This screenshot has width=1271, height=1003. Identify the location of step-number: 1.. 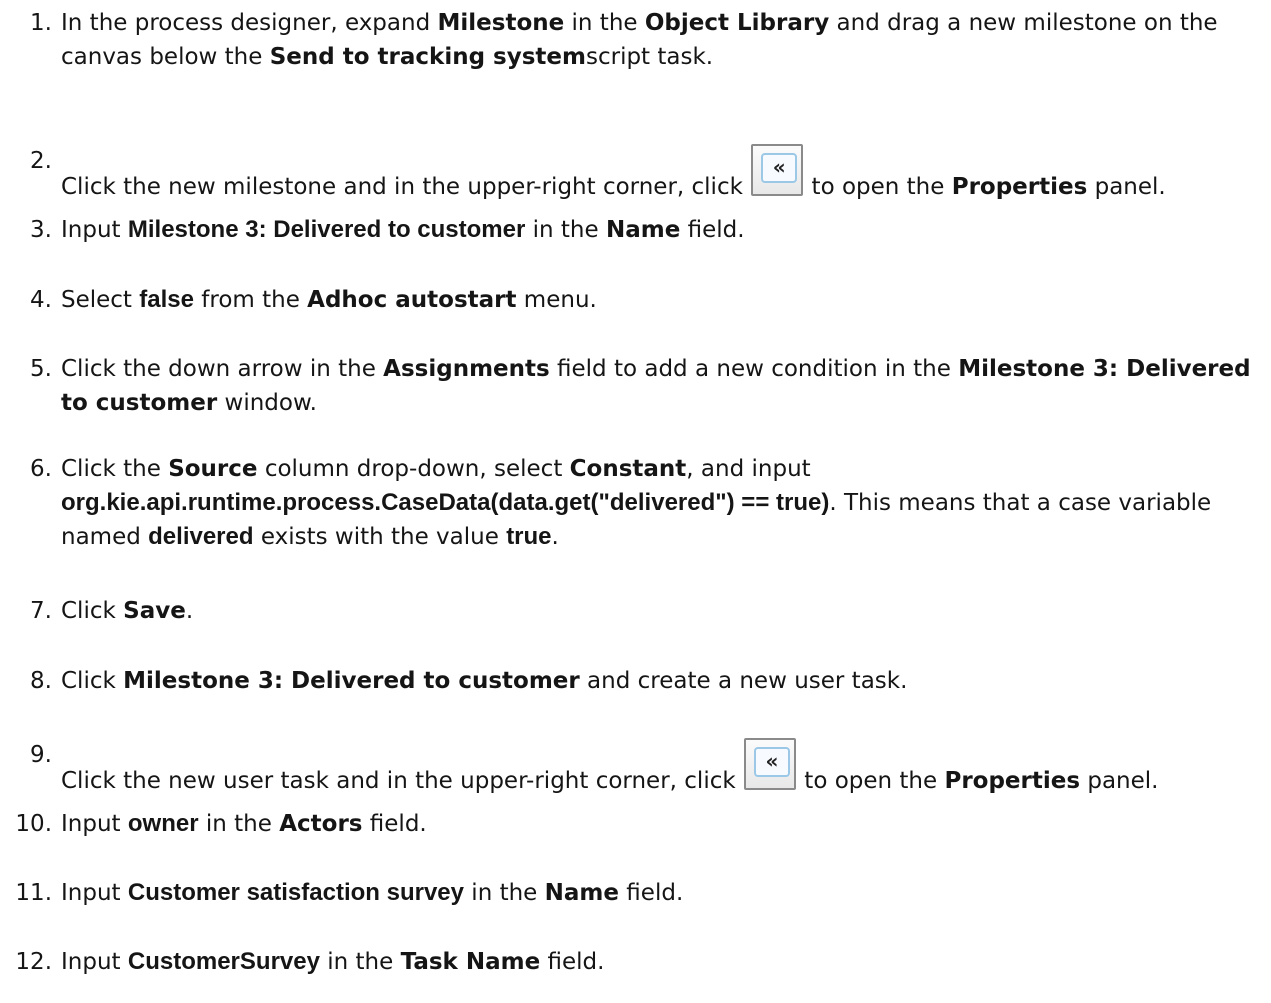
(41, 23).